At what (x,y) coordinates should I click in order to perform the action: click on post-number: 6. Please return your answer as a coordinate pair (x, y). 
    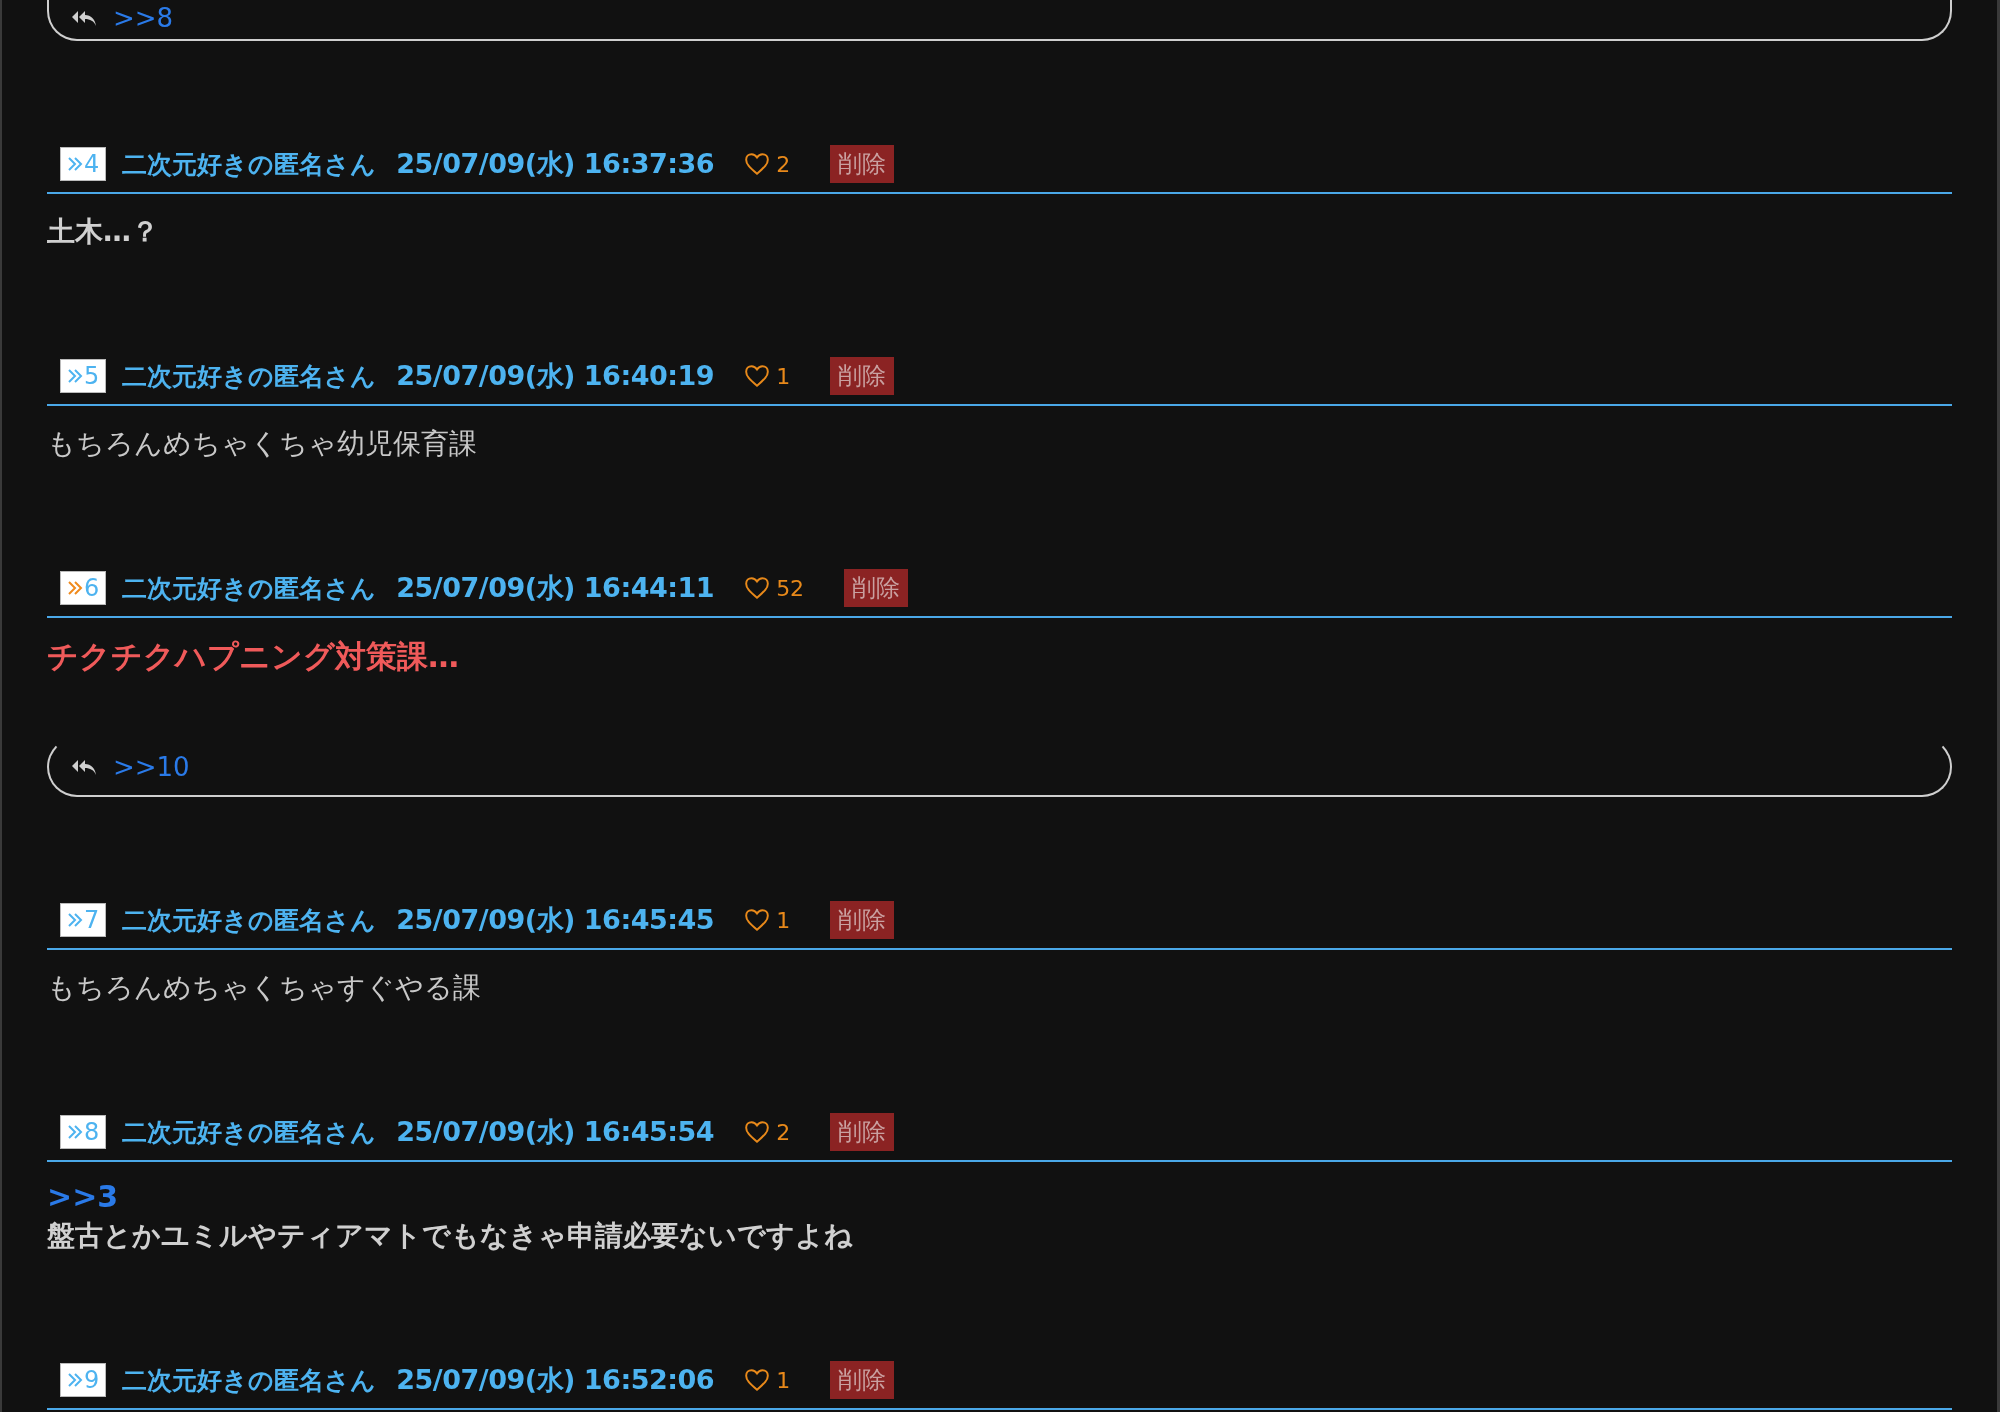
    Looking at the image, I should click on (83, 588).